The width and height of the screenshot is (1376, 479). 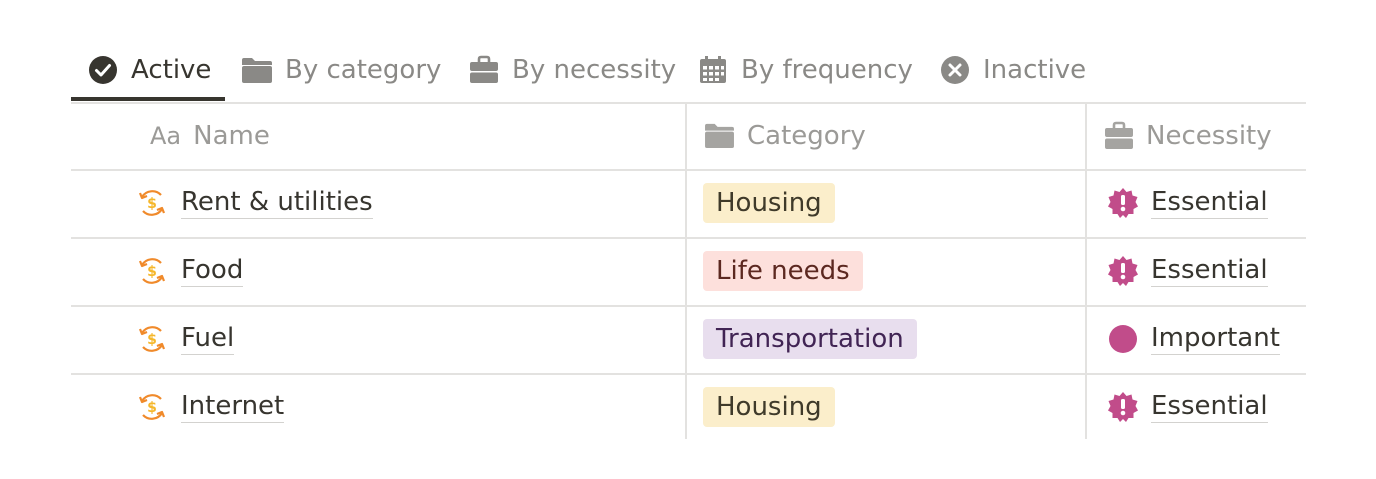 I want to click on circle-icon, so click(x=1123, y=339).